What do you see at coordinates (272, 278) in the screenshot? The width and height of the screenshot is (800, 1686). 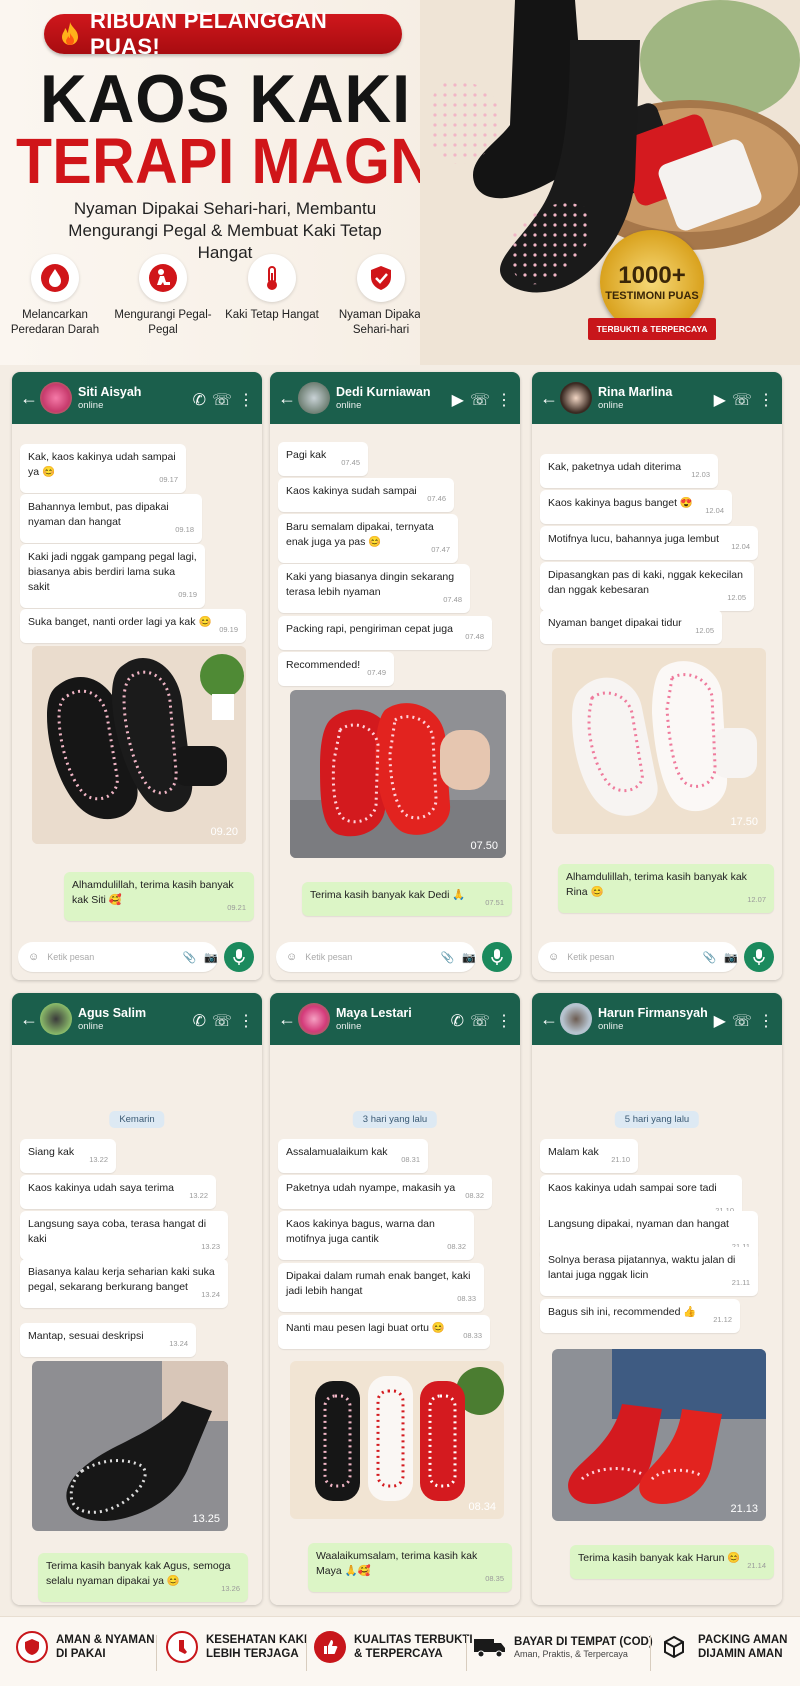 I see `thermometer-icon` at bounding box center [272, 278].